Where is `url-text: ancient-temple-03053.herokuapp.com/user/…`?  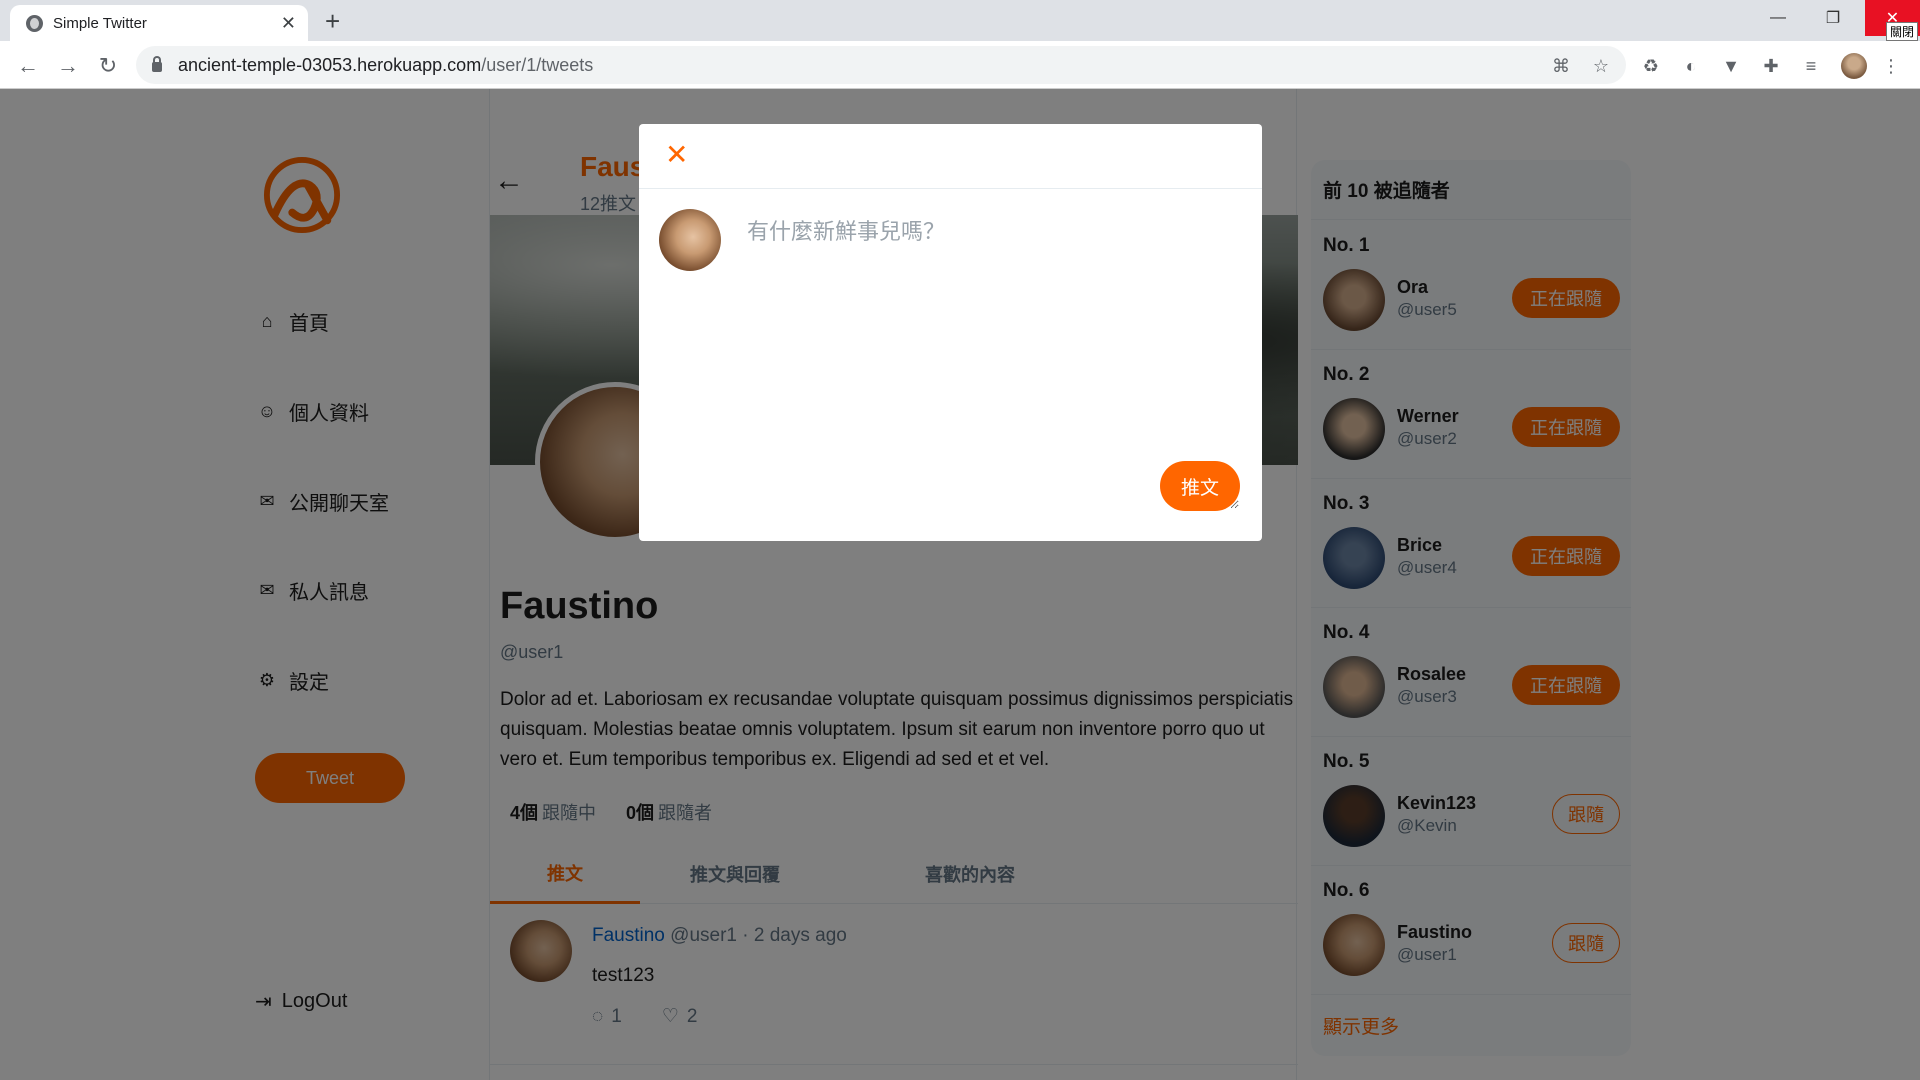
url-text: ancient-temple-03053.herokuapp.com/user/… is located at coordinates (386, 64).